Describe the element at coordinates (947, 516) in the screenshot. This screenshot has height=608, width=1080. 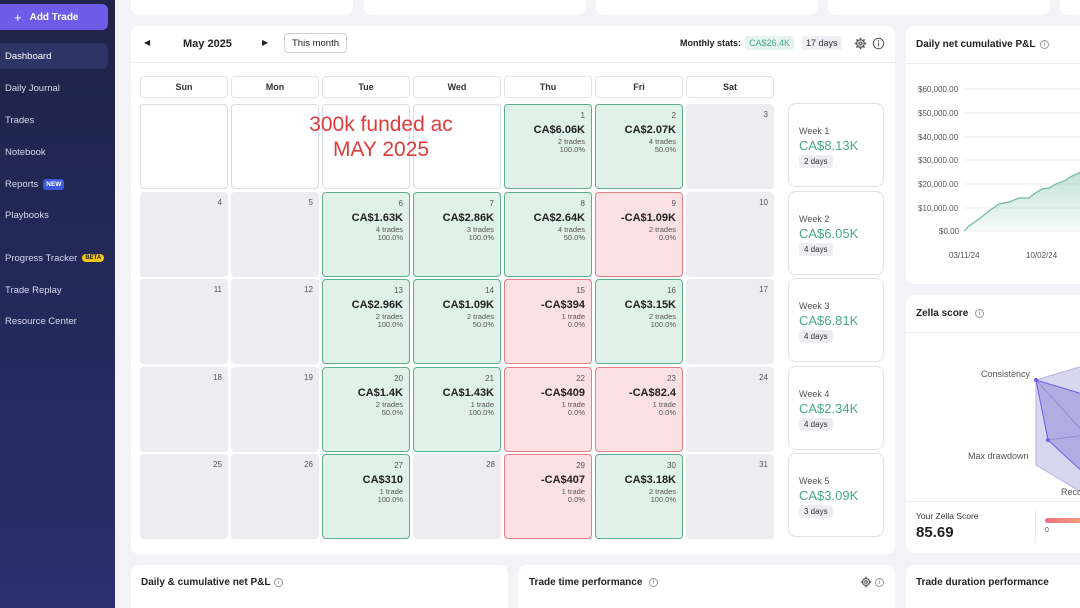
I see `zella-score-label: Your Zella Score` at that location.